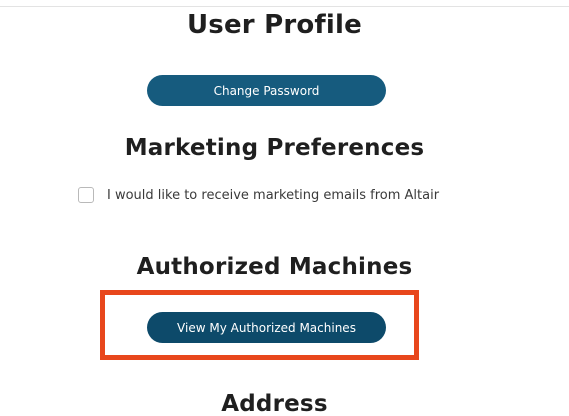  What do you see at coordinates (266, 90) in the screenshot?
I see `change-password-button: Change Password` at bounding box center [266, 90].